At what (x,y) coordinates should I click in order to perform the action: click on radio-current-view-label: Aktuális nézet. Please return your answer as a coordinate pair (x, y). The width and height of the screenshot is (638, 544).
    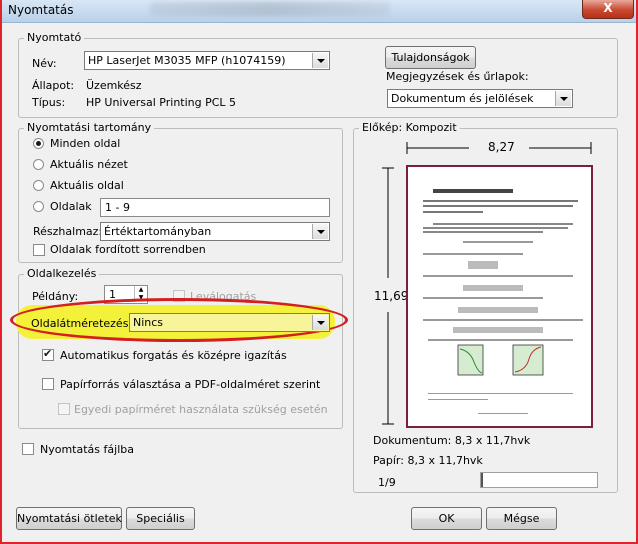
    Looking at the image, I should click on (89, 164).